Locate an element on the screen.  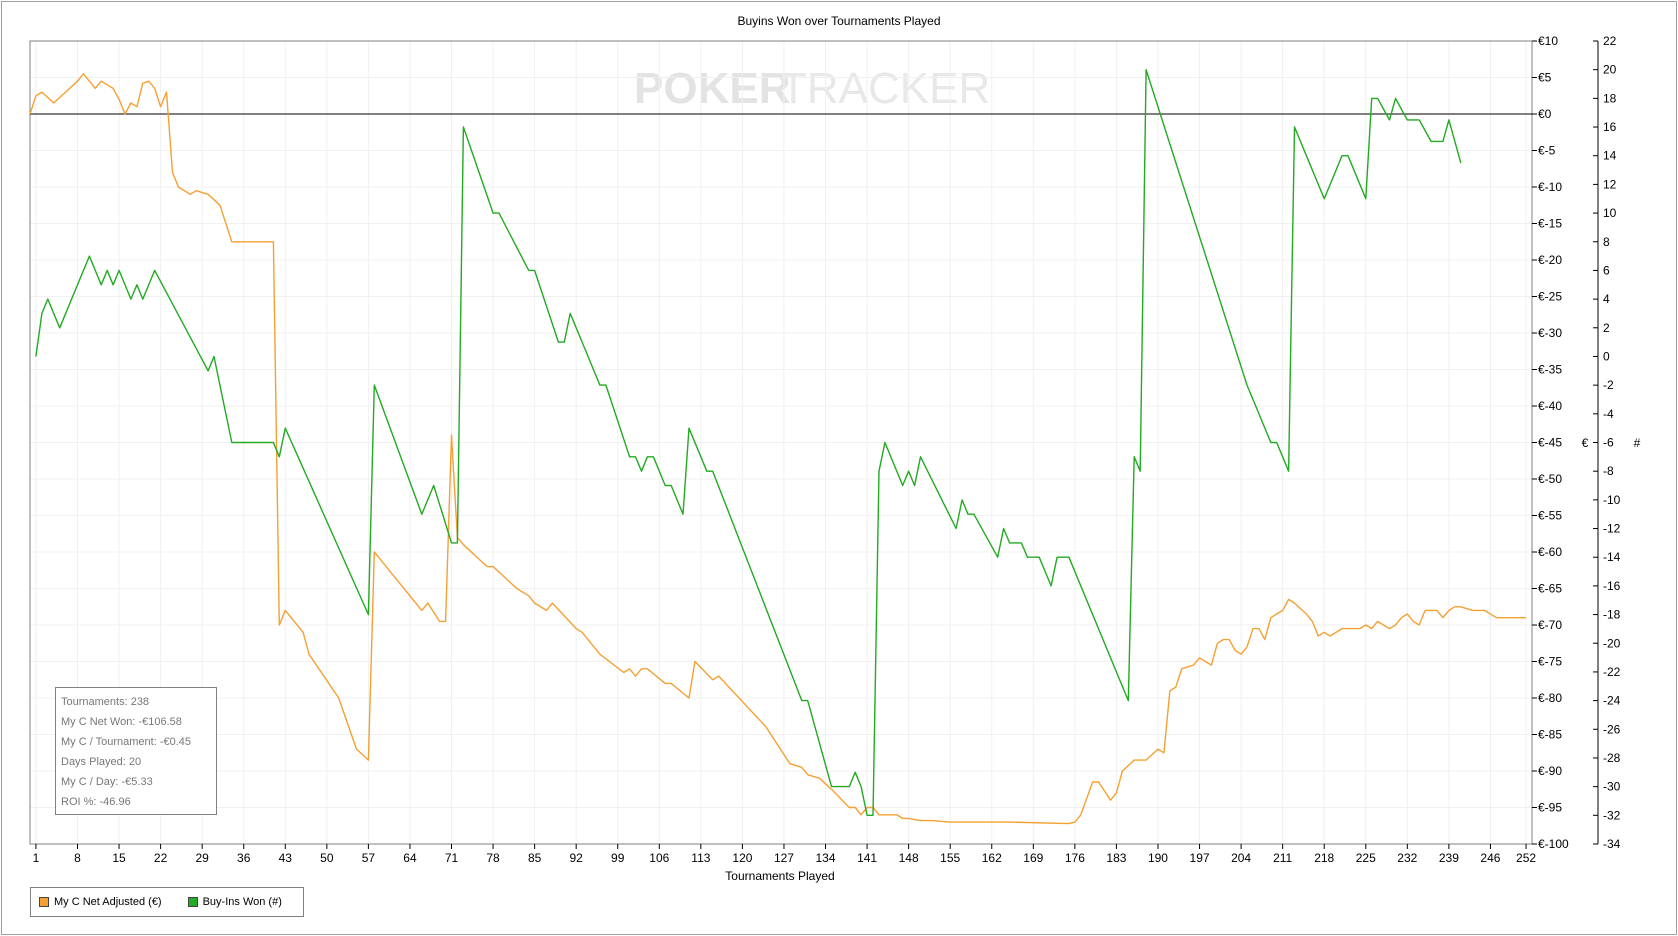
y-left-tick-label: €10 is located at coordinates (1548, 41).